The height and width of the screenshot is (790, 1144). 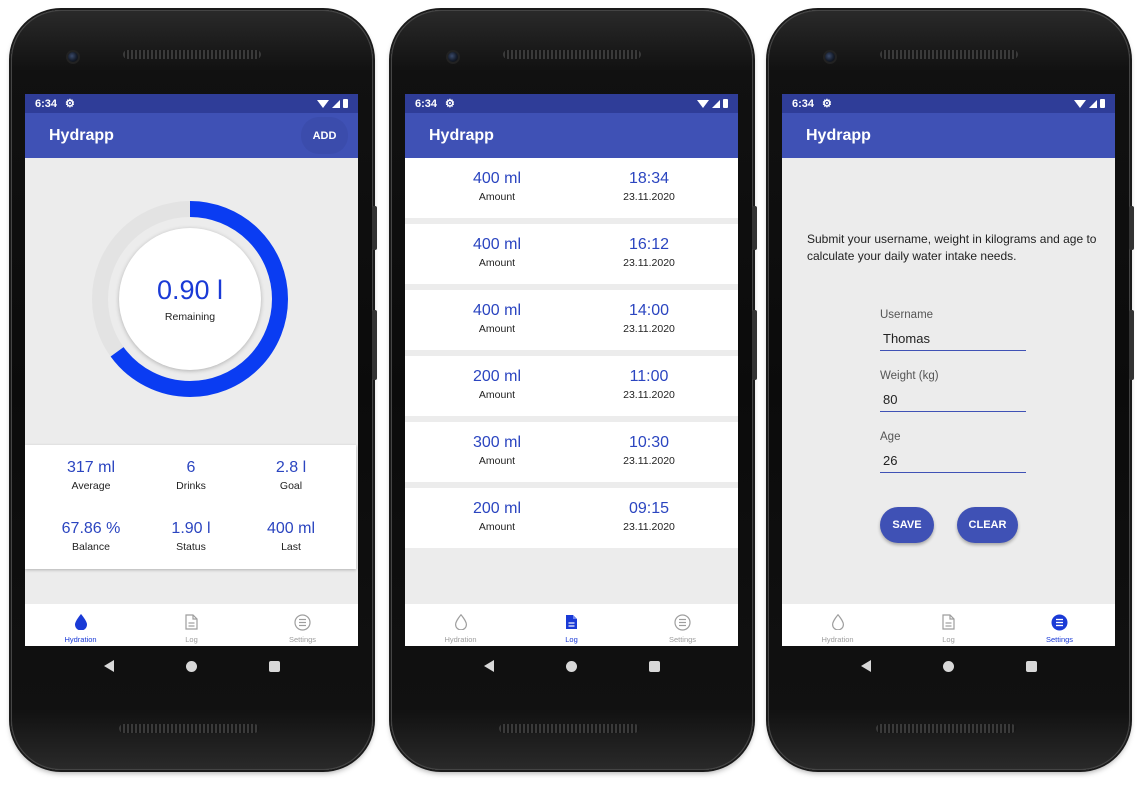 I want to click on list-settings-icon, so click(x=302, y=622).